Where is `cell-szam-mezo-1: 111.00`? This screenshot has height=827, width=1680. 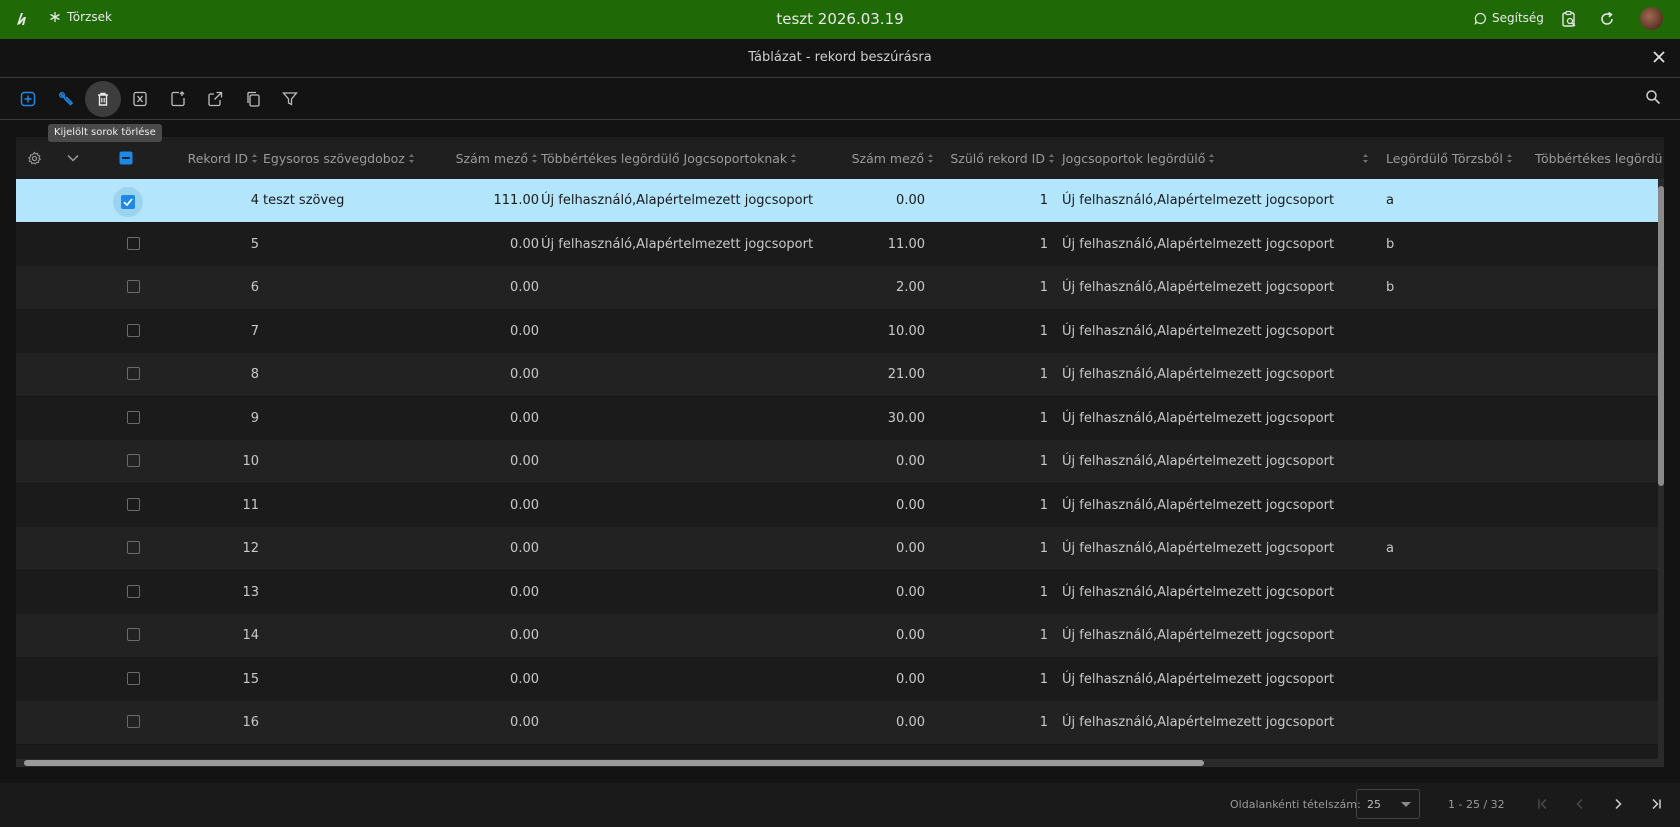
cell-szam-mezo-1: 111.00 is located at coordinates (516, 200).